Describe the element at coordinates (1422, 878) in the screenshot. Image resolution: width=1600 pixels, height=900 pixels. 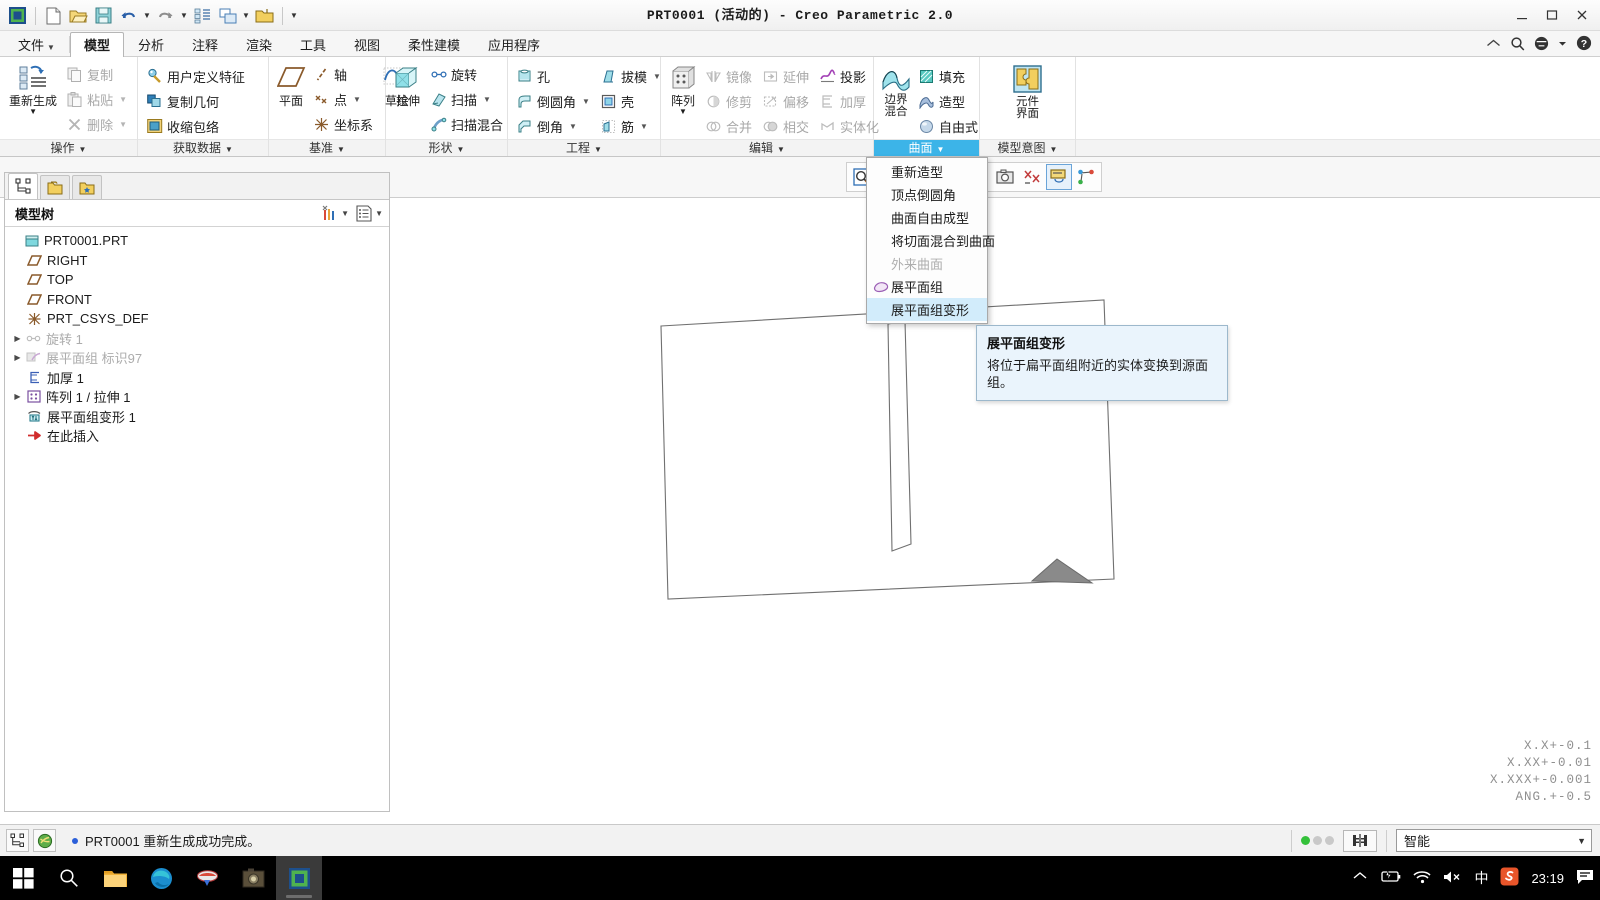
I see `wifi-icon` at that location.